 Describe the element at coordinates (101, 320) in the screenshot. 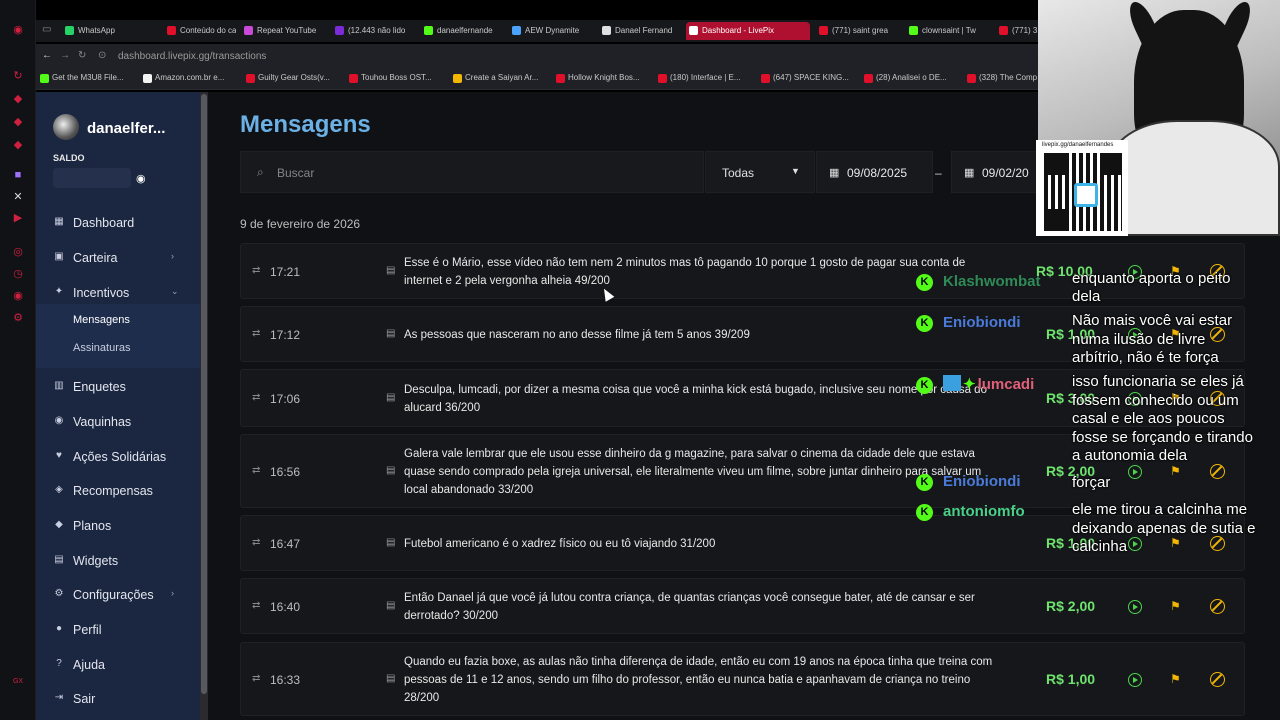

I see `sidebar-subitem-mensagens: Mensagens` at that location.